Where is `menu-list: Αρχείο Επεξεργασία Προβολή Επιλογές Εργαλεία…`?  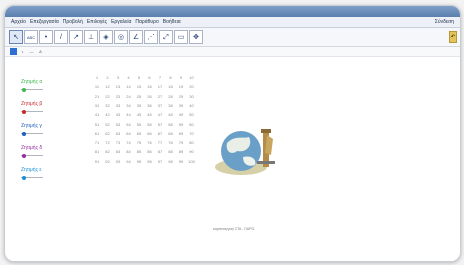 menu-list: Αρχείο Επεξεργασία Προβολή Επιλογές Εργαλεία… is located at coordinates (98, 22).